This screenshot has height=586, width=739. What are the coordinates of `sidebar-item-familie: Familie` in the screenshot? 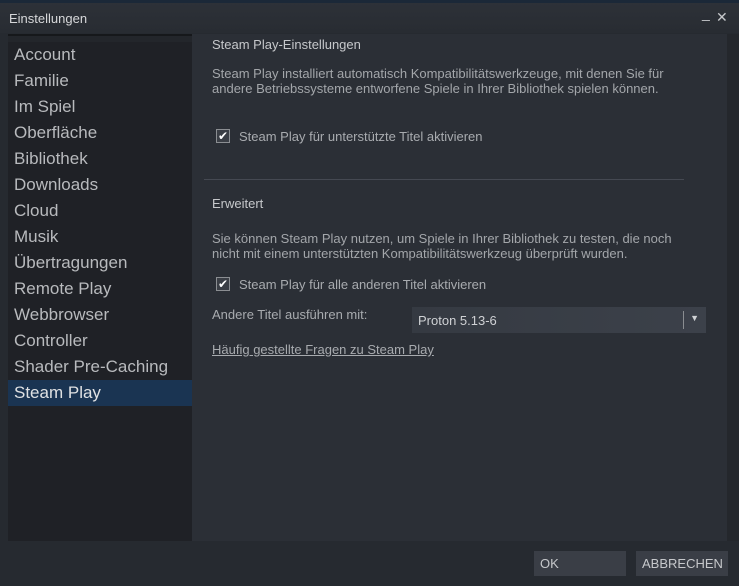 It's located at (100, 81).